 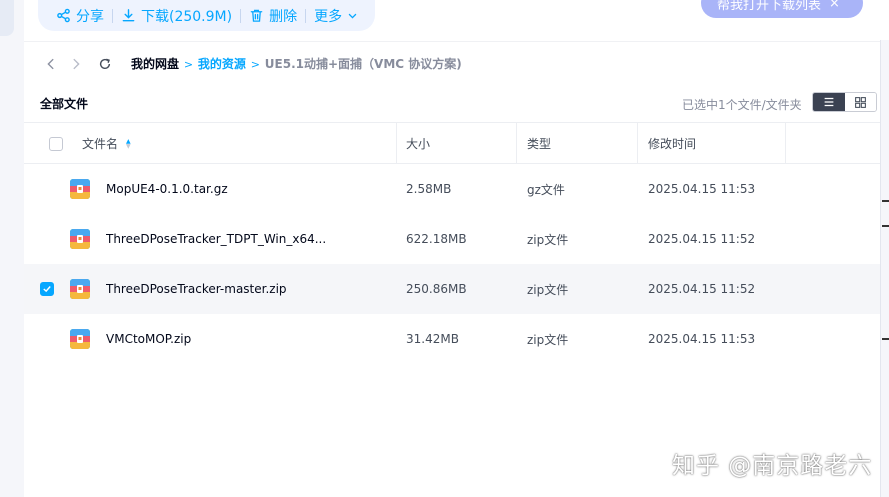 I want to click on checkmark-icon, so click(x=47, y=289).